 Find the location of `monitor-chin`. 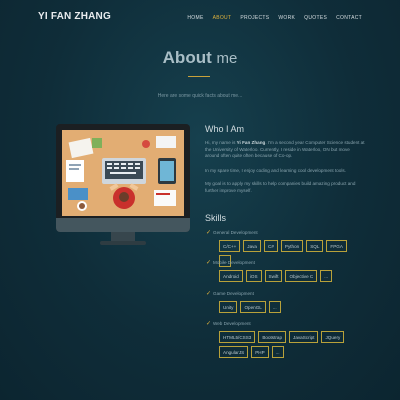

monitor-chin is located at coordinates (123, 225).